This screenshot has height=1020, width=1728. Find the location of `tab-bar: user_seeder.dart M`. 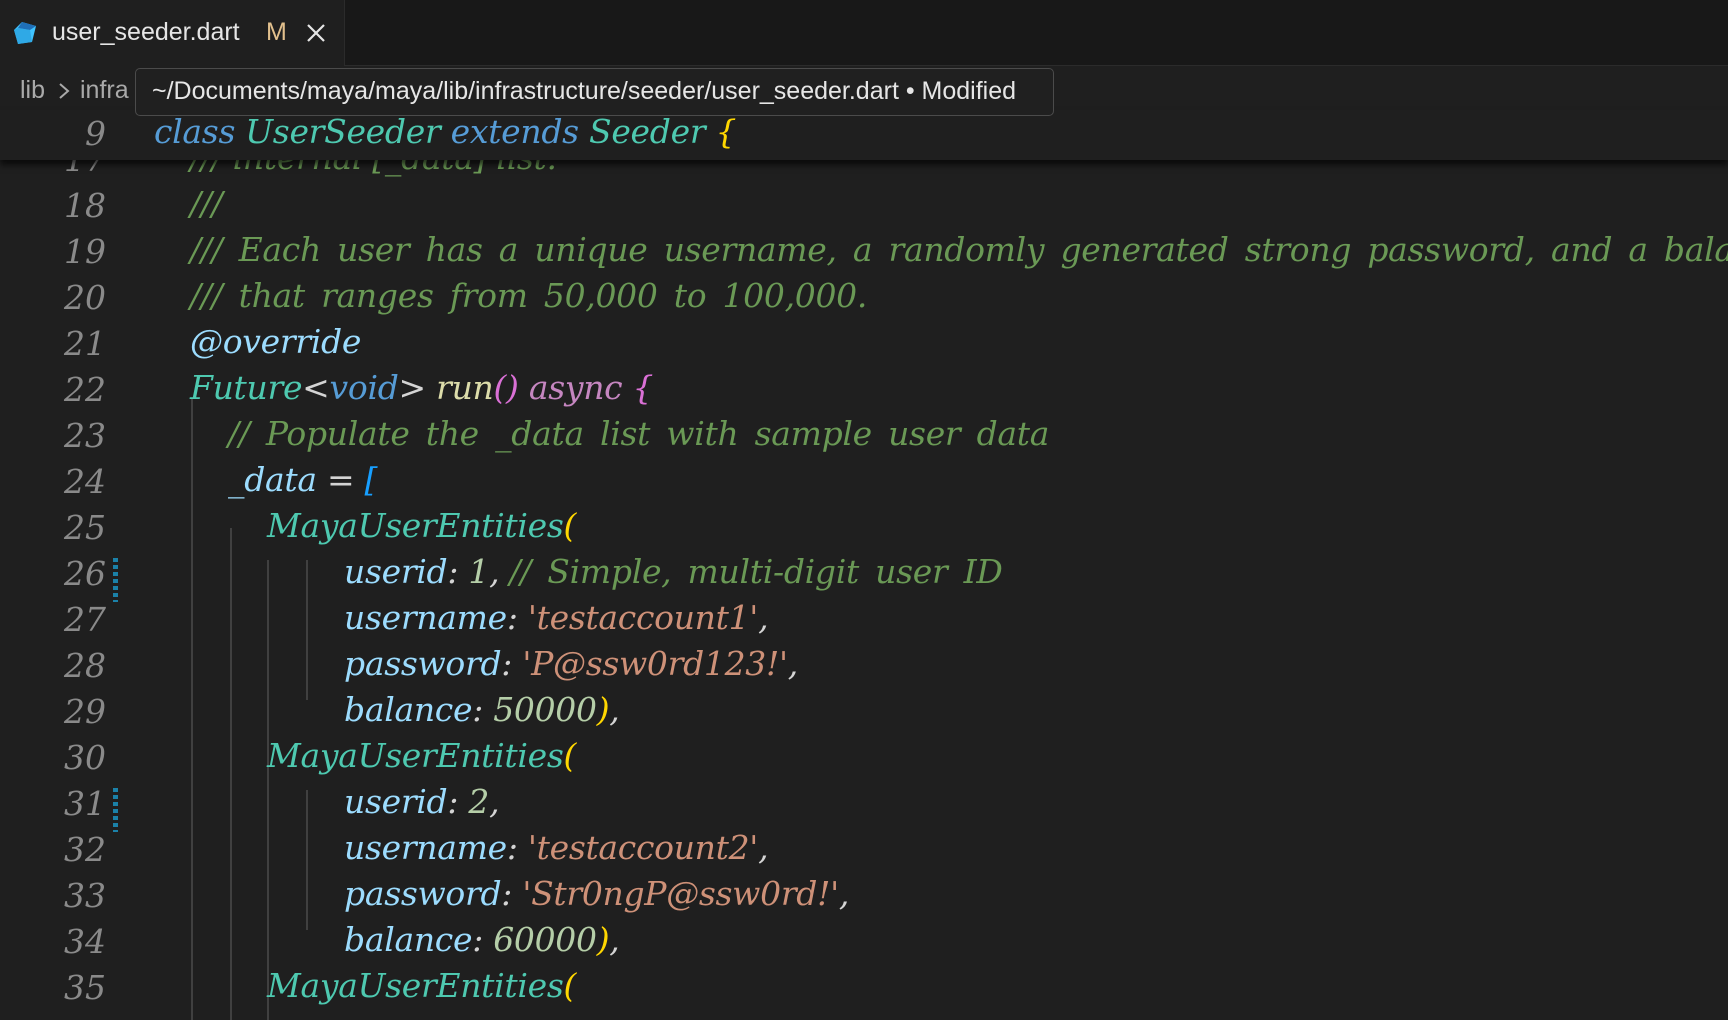

tab-bar: user_seeder.dart M is located at coordinates (864, 33).